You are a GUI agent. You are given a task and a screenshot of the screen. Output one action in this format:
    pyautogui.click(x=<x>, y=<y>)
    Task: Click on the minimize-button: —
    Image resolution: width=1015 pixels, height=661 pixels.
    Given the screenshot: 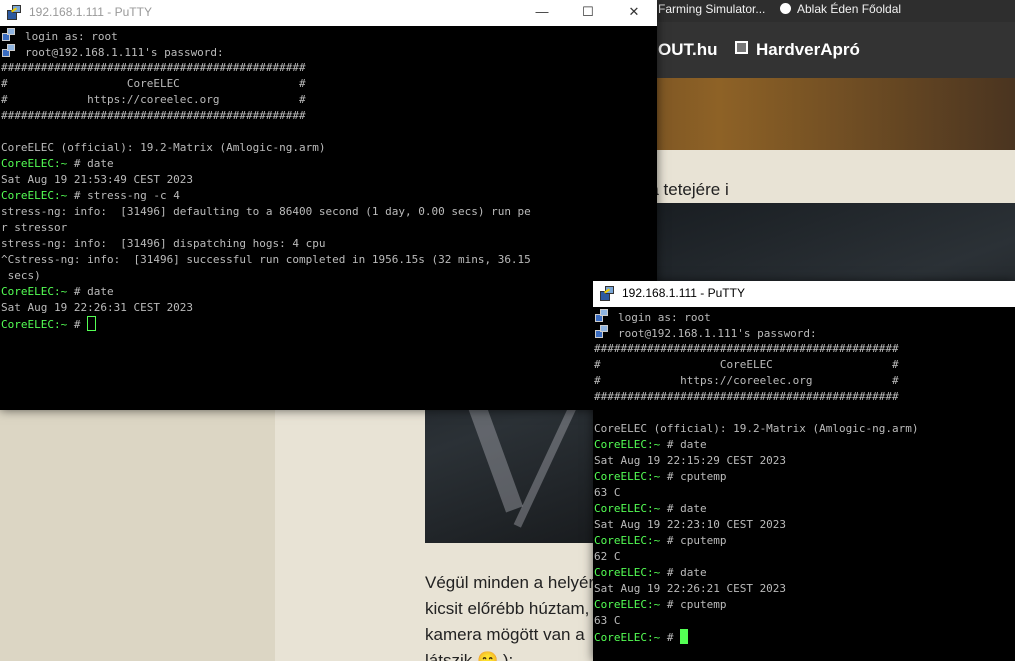 What is the action you would take?
    pyautogui.click(x=542, y=13)
    